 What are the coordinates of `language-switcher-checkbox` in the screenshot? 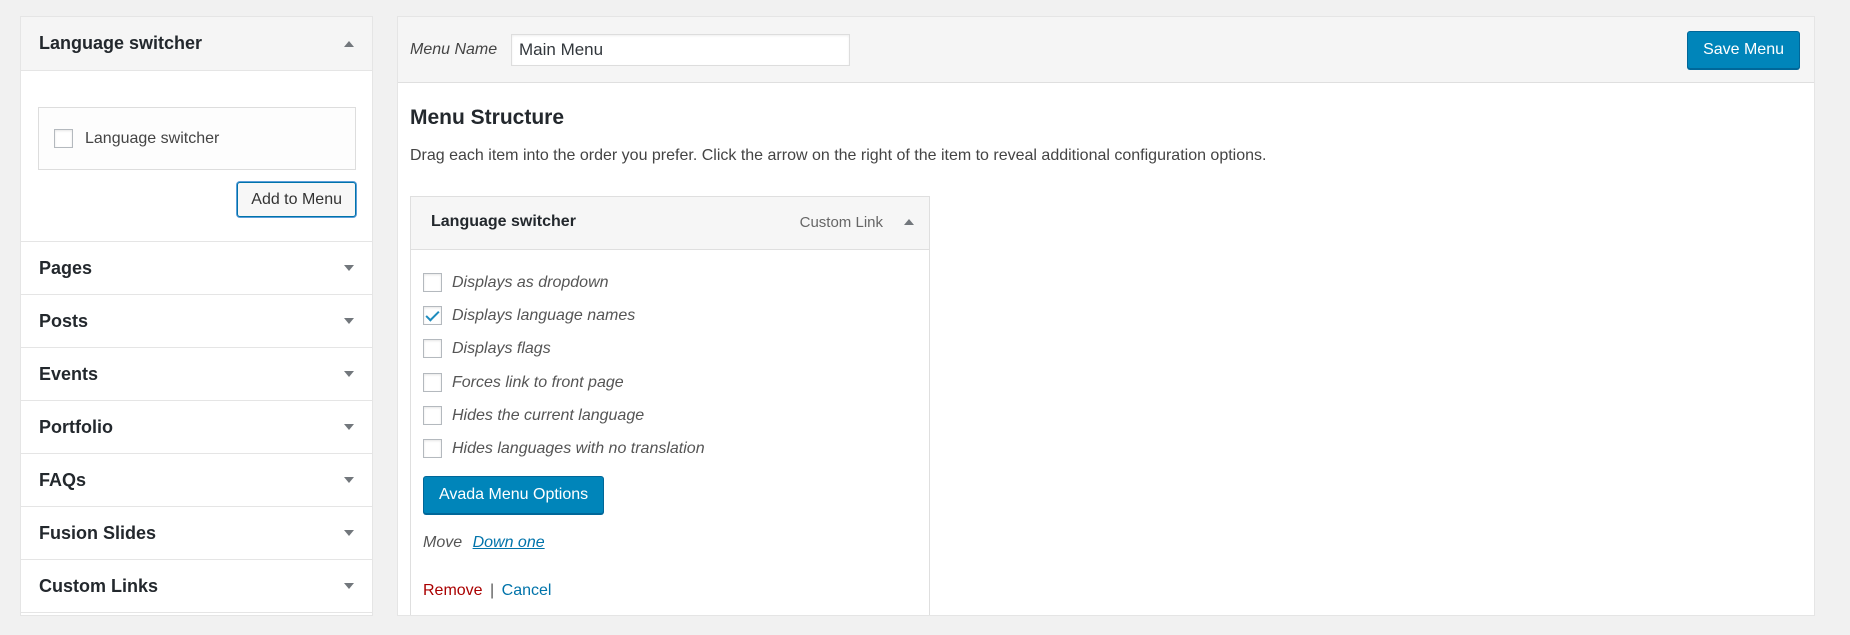 It's located at (63, 138).